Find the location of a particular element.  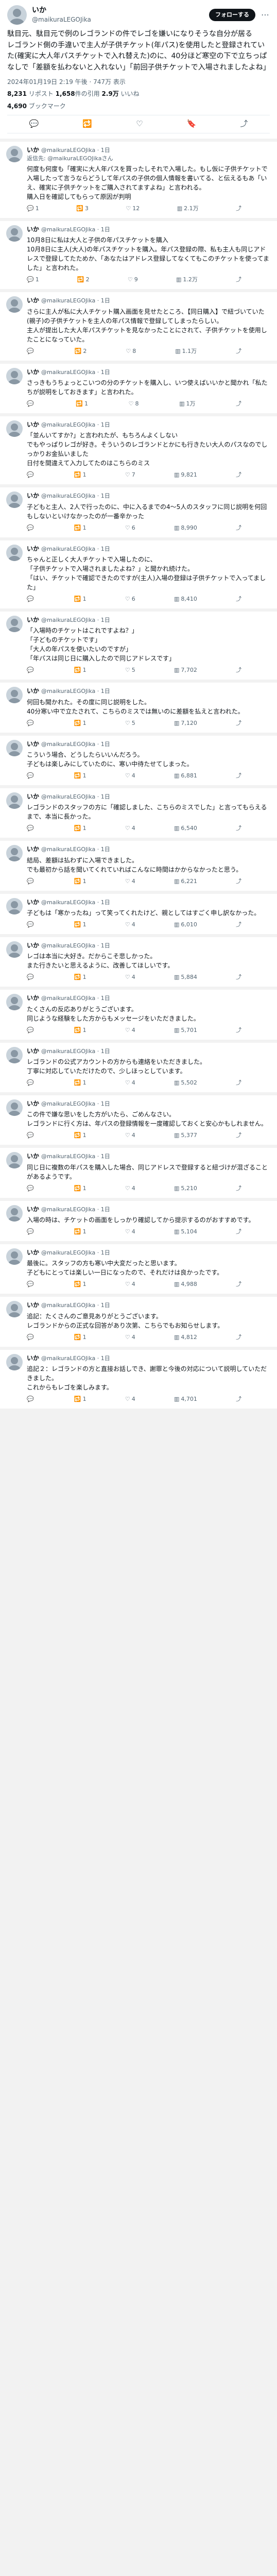

views-button: ▥ 4,701 is located at coordinates (186, 1399).